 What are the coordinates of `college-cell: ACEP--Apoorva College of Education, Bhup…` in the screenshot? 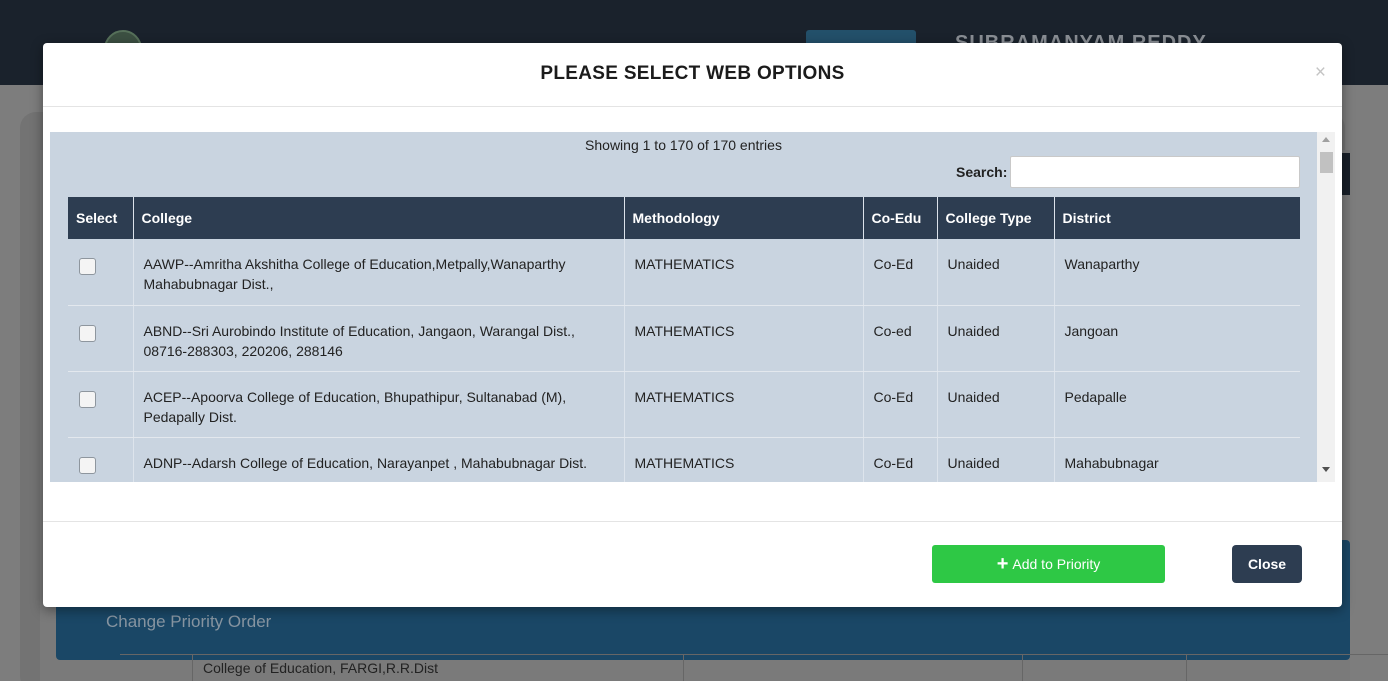 It's located at (379, 404).